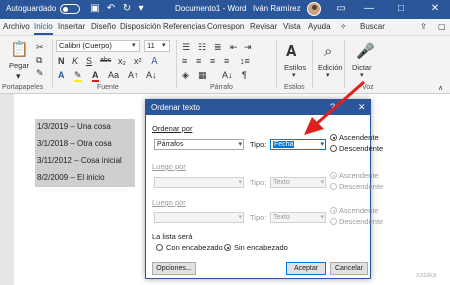  What do you see at coordinates (199, 144) in the screenshot?
I see `sort-by-select: Párrafos ▾` at bounding box center [199, 144].